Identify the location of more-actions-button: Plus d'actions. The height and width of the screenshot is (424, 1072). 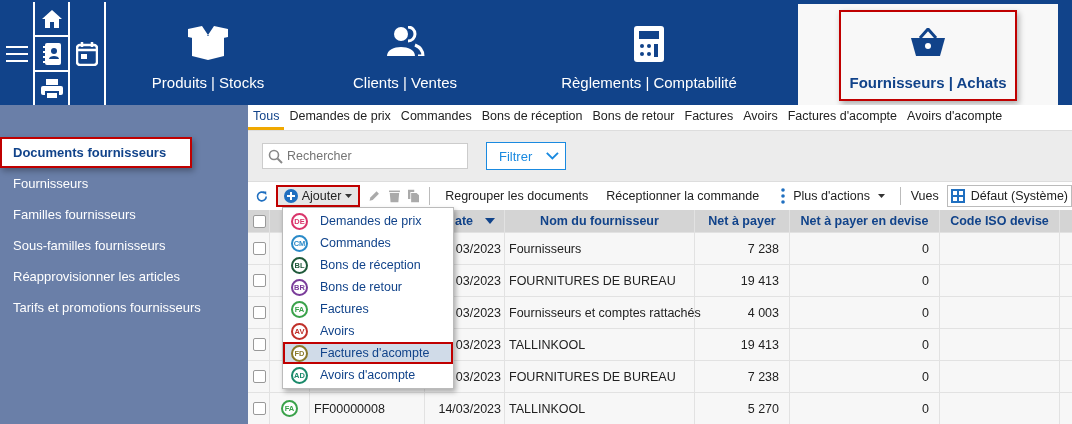
(833, 196).